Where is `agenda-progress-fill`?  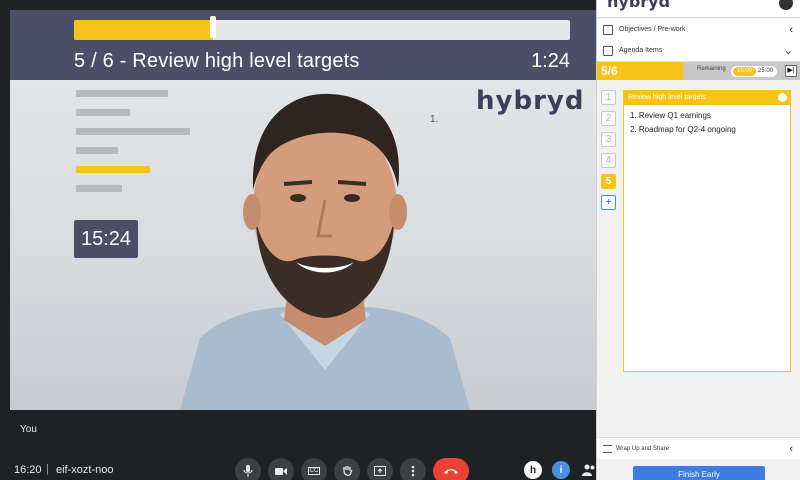
agenda-progress-fill is located at coordinates (143, 30).